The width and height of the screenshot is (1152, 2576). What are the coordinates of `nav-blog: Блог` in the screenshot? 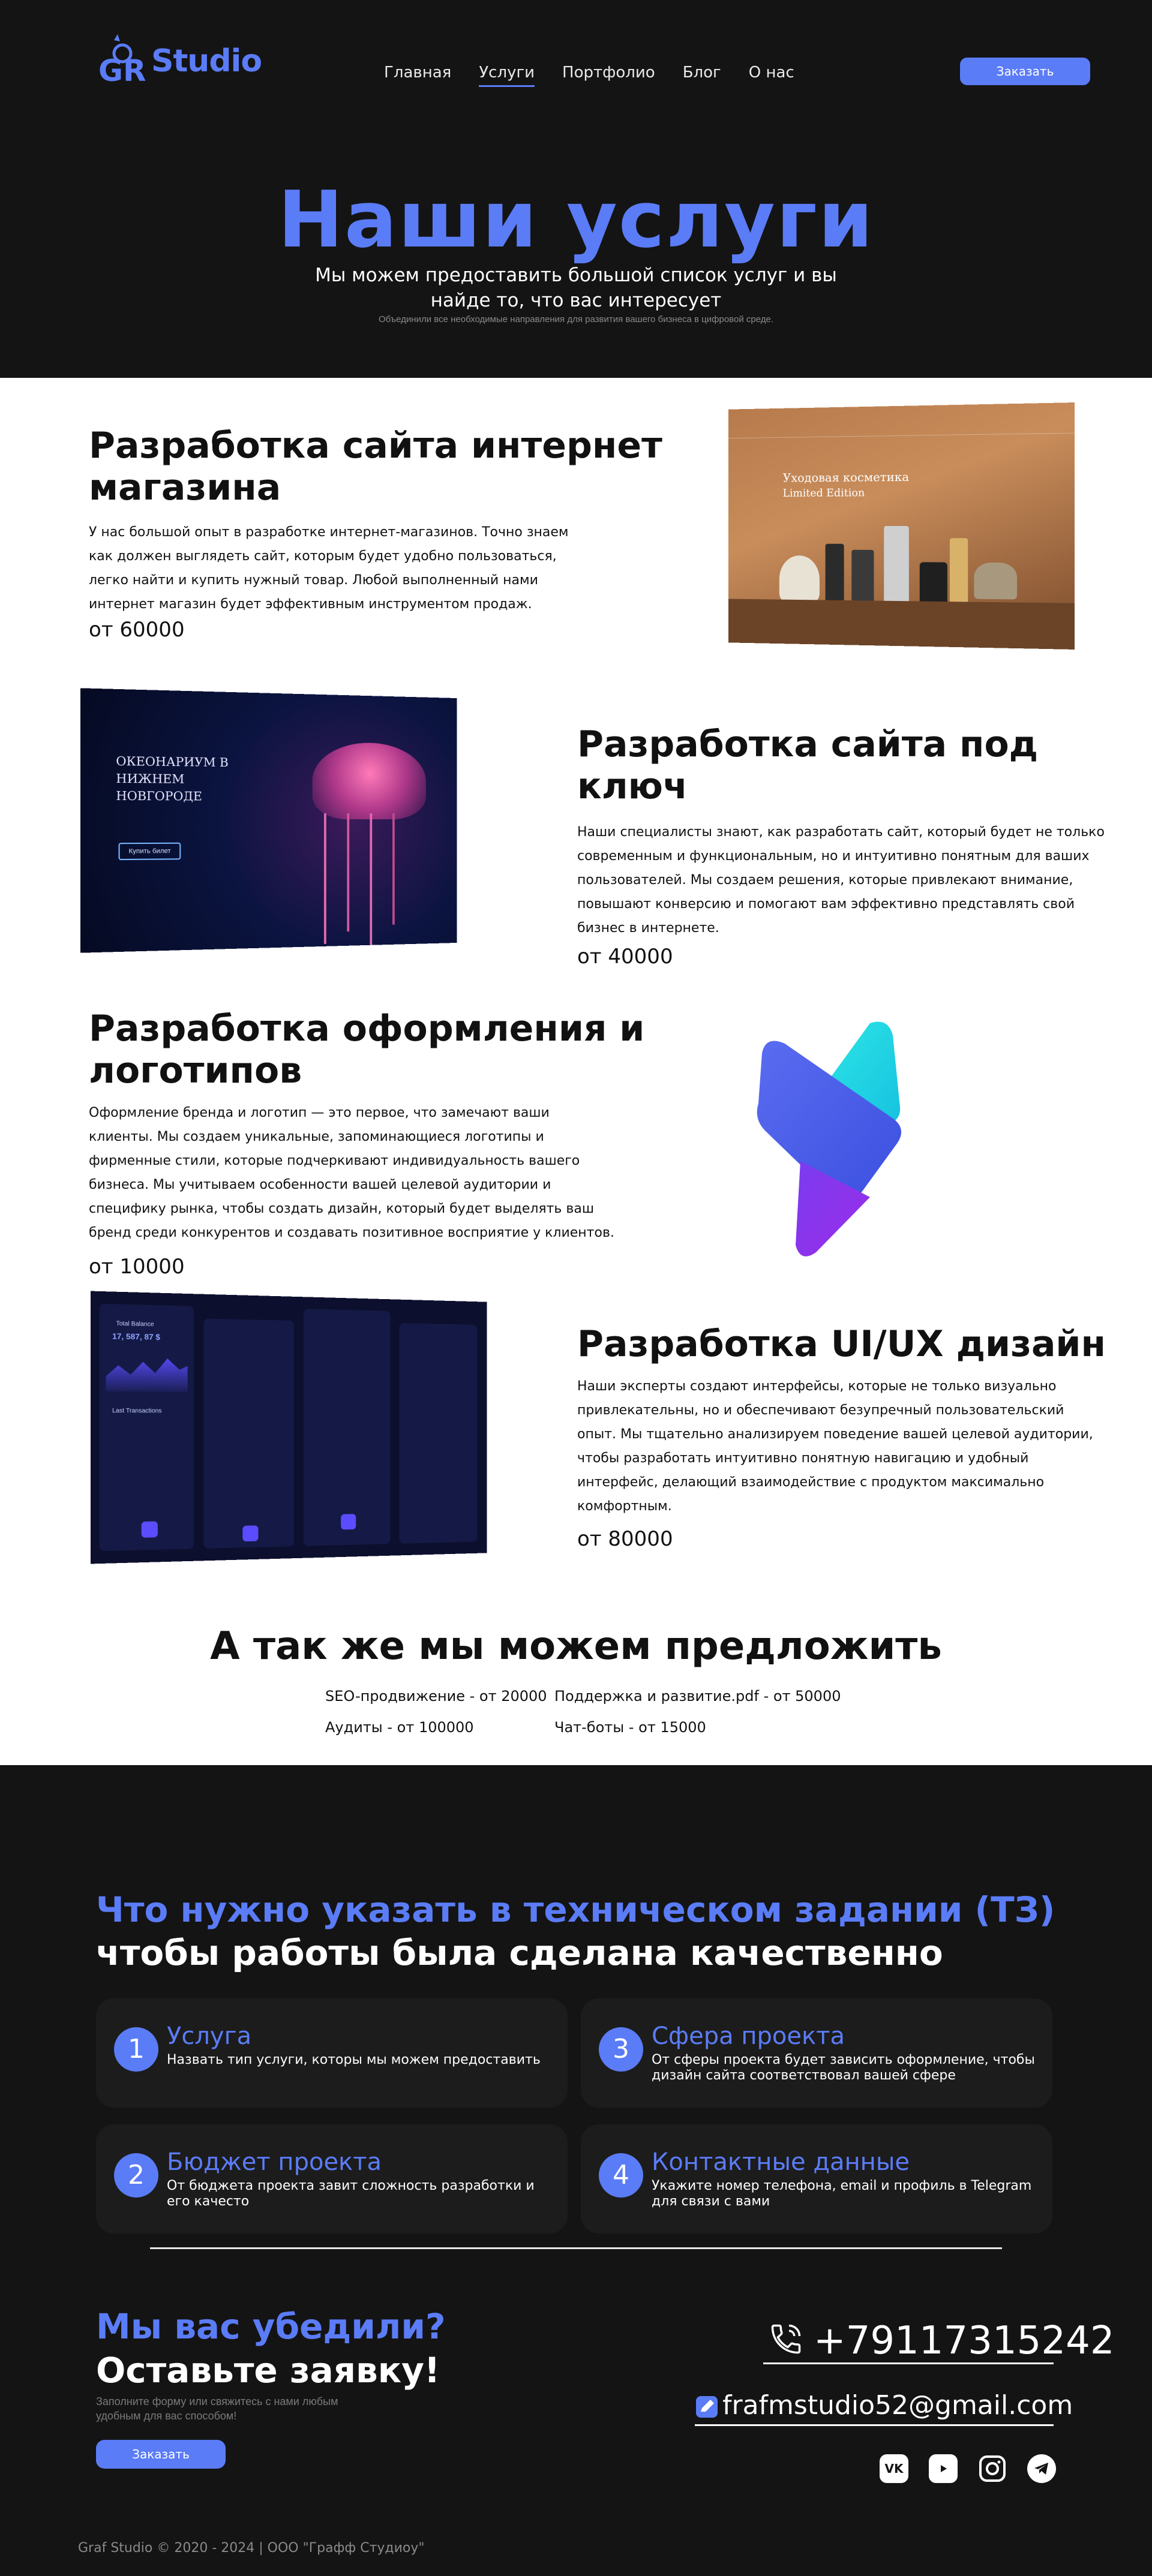 It's located at (702, 75).